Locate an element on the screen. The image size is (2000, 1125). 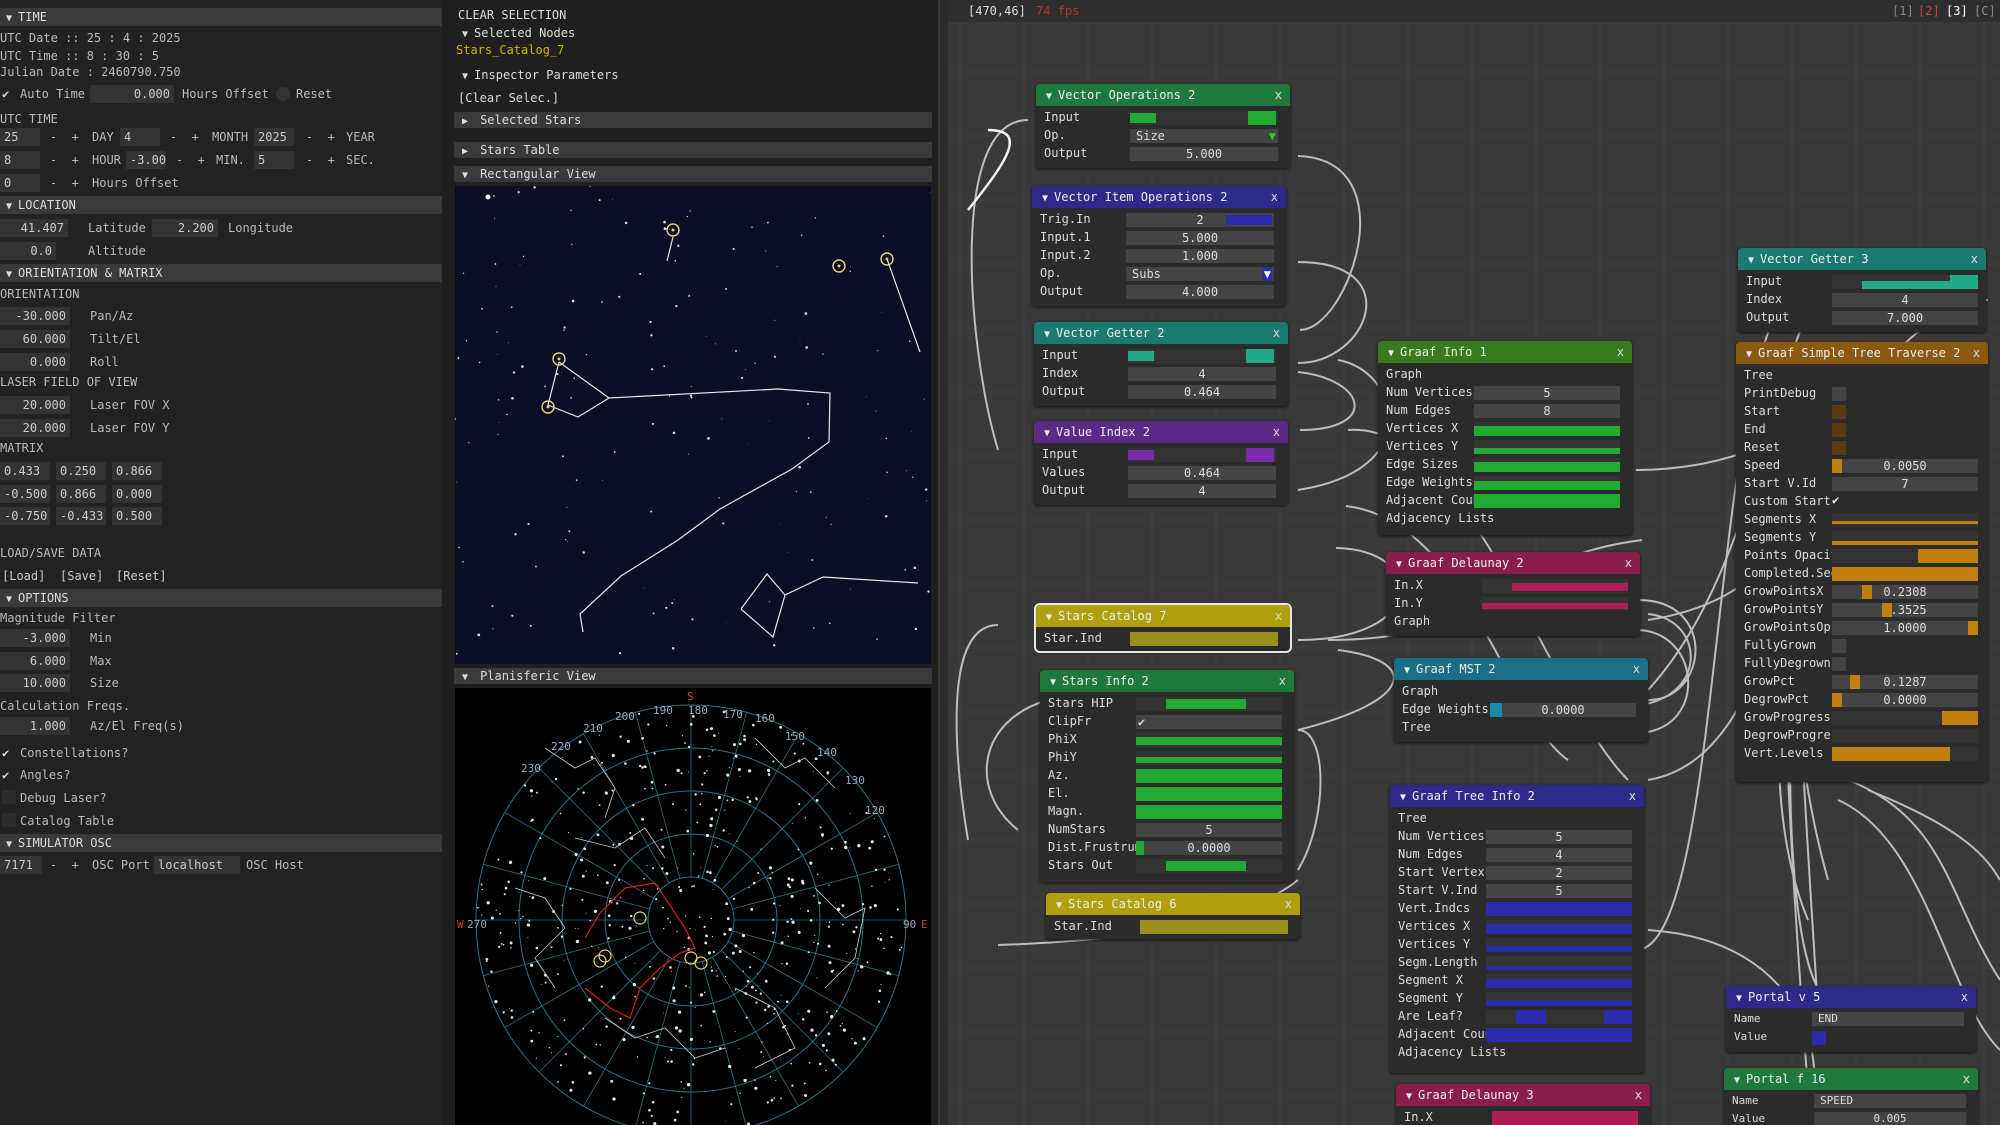
azel-freq-field: 1.000 is located at coordinates (35, 726).